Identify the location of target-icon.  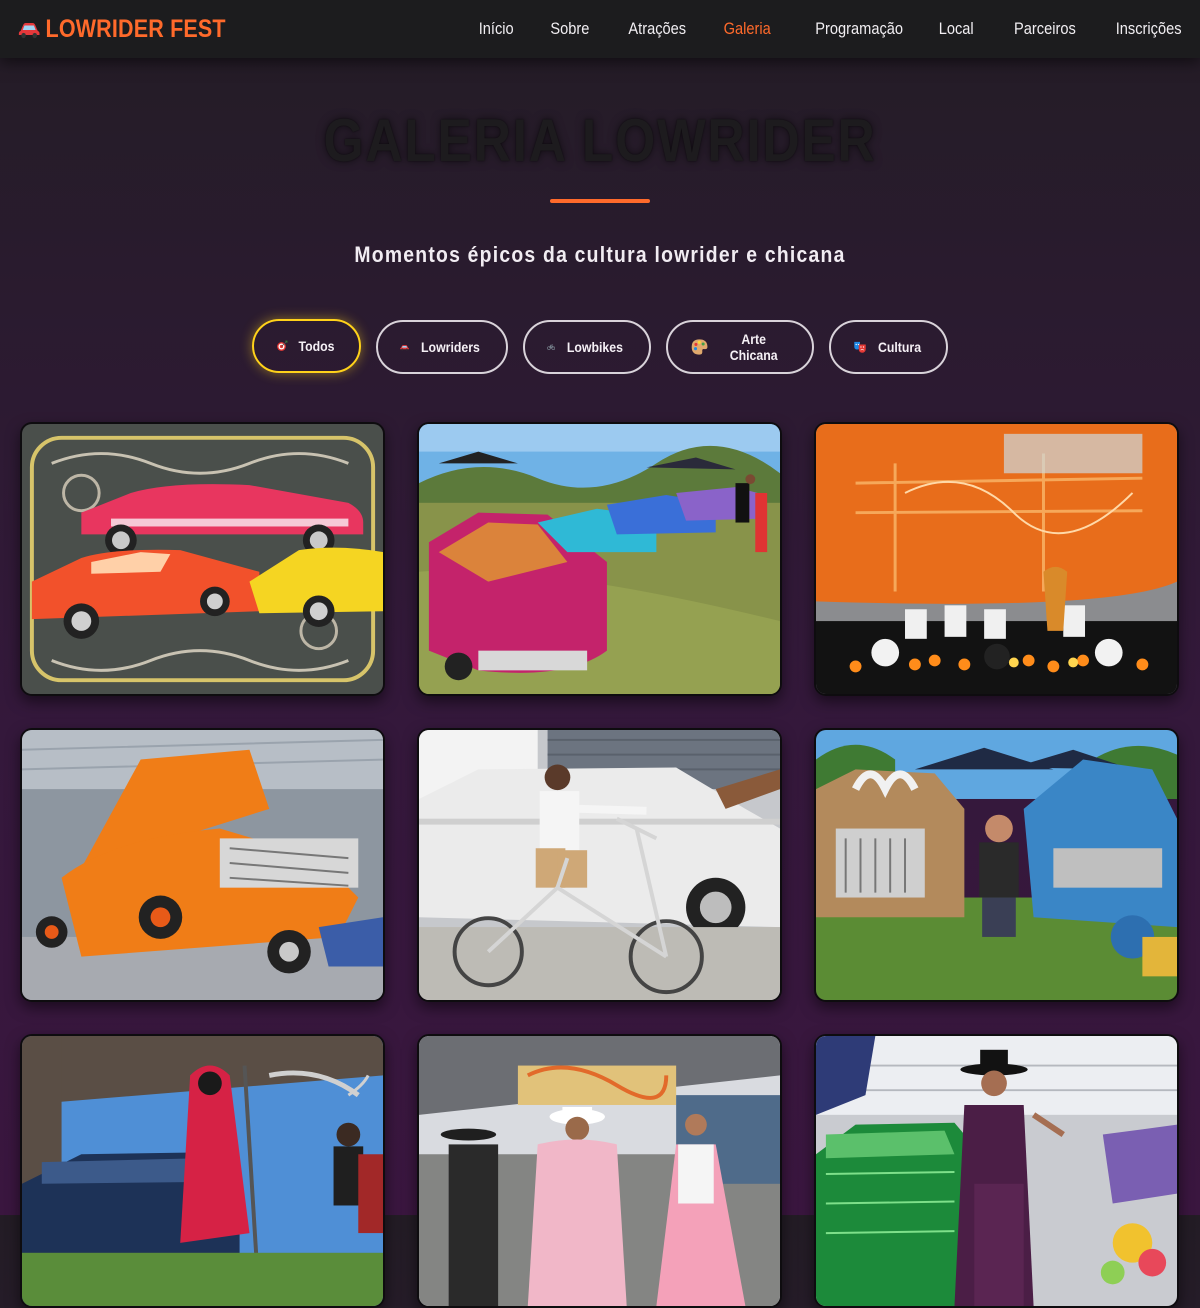
(282, 345).